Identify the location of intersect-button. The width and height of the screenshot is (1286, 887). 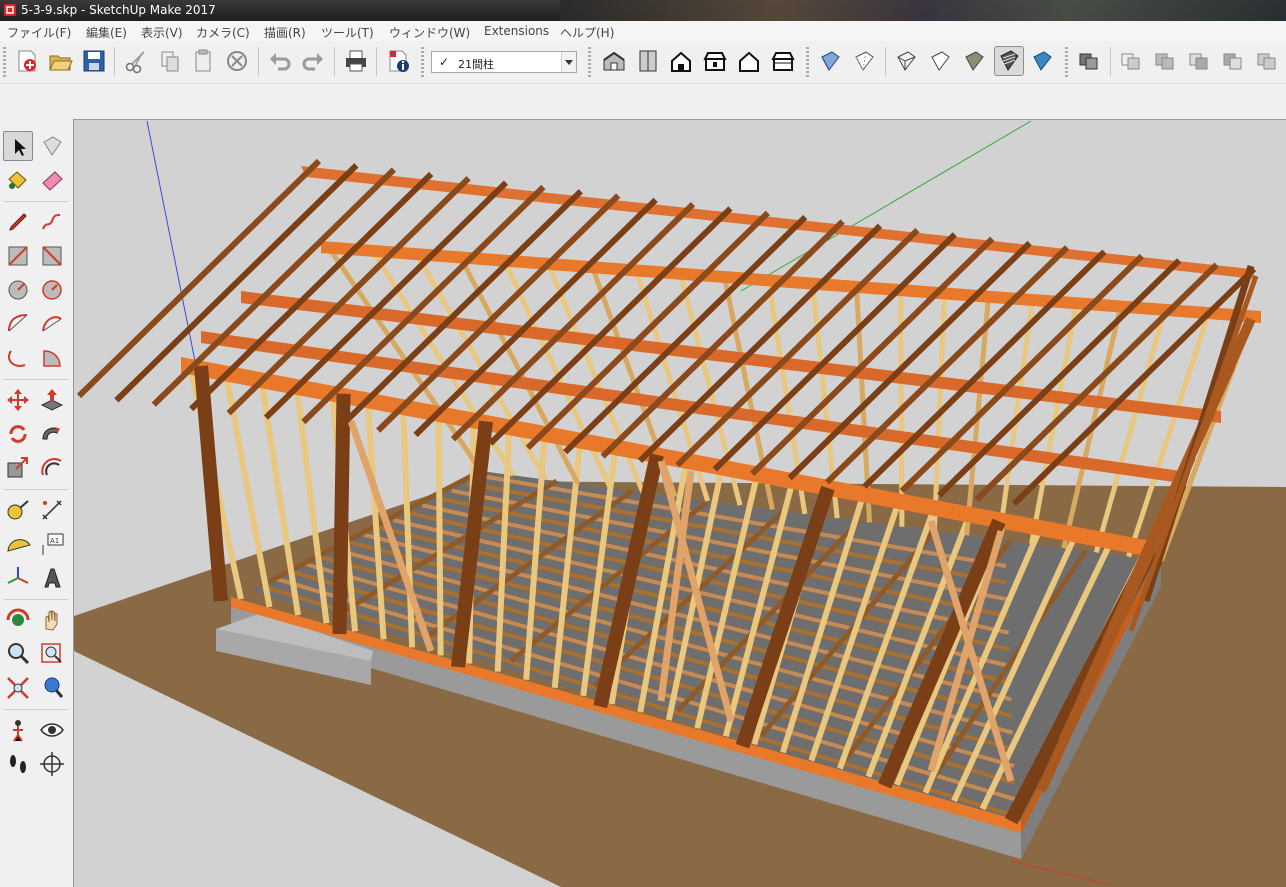
(1131, 61).